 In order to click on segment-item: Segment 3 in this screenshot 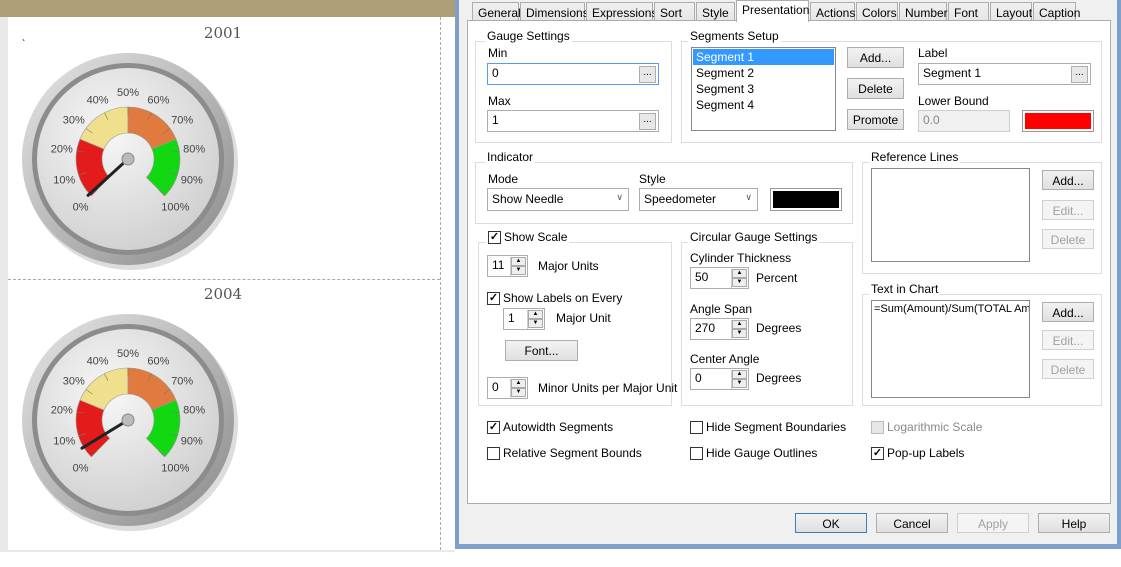, I will do `click(763, 89)`.